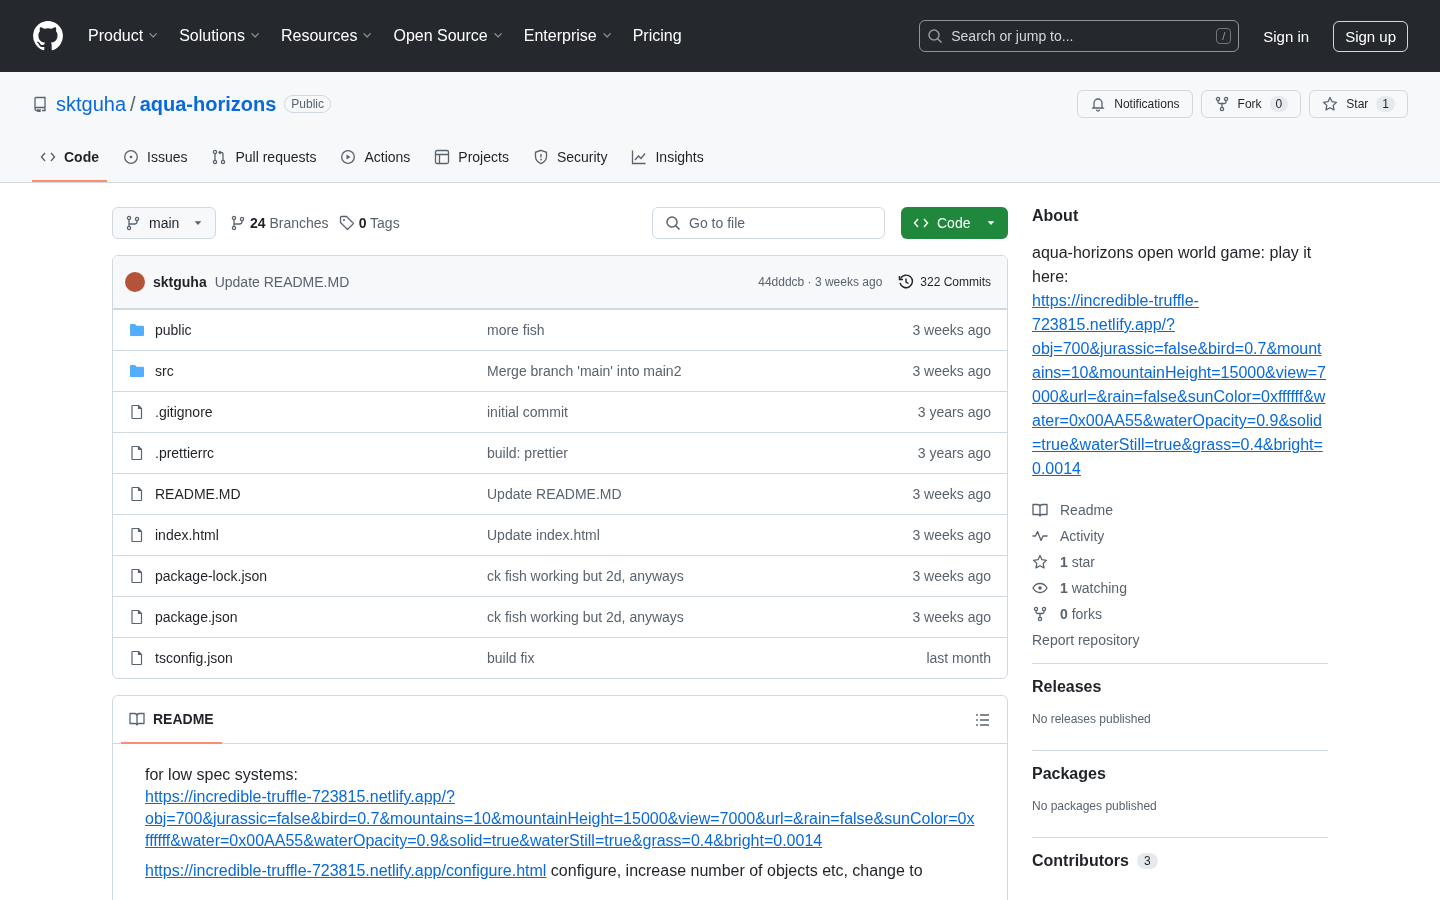 The image size is (1440, 900). I want to click on eye-icon, so click(1040, 588).